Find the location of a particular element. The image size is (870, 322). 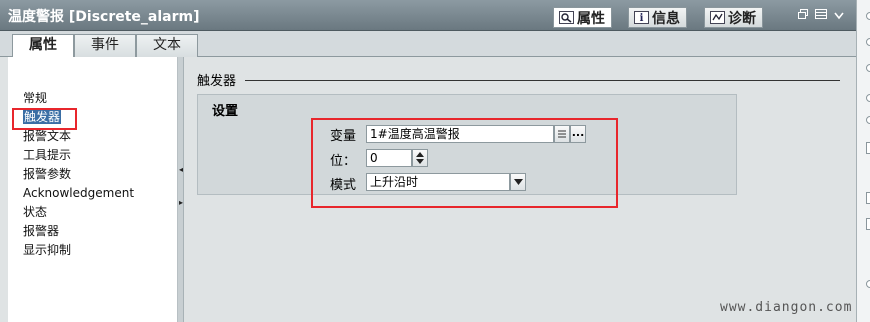

nav-item-status: 状态 is located at coordinates (35, 212).